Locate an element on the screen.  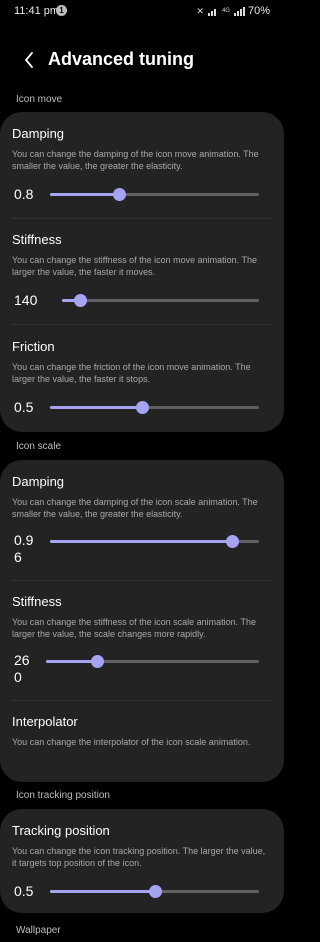
value-line: 6 is located at coordinates (18, 557).